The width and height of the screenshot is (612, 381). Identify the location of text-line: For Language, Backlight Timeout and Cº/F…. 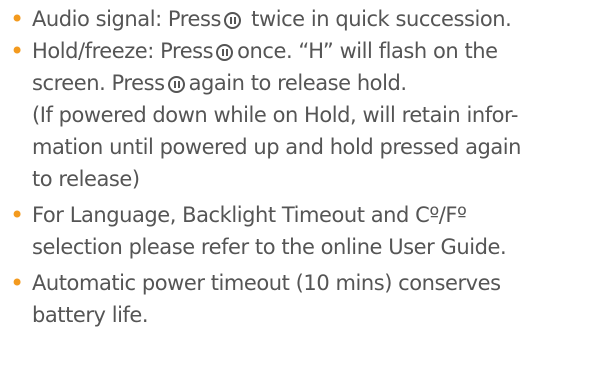
(249, 215).